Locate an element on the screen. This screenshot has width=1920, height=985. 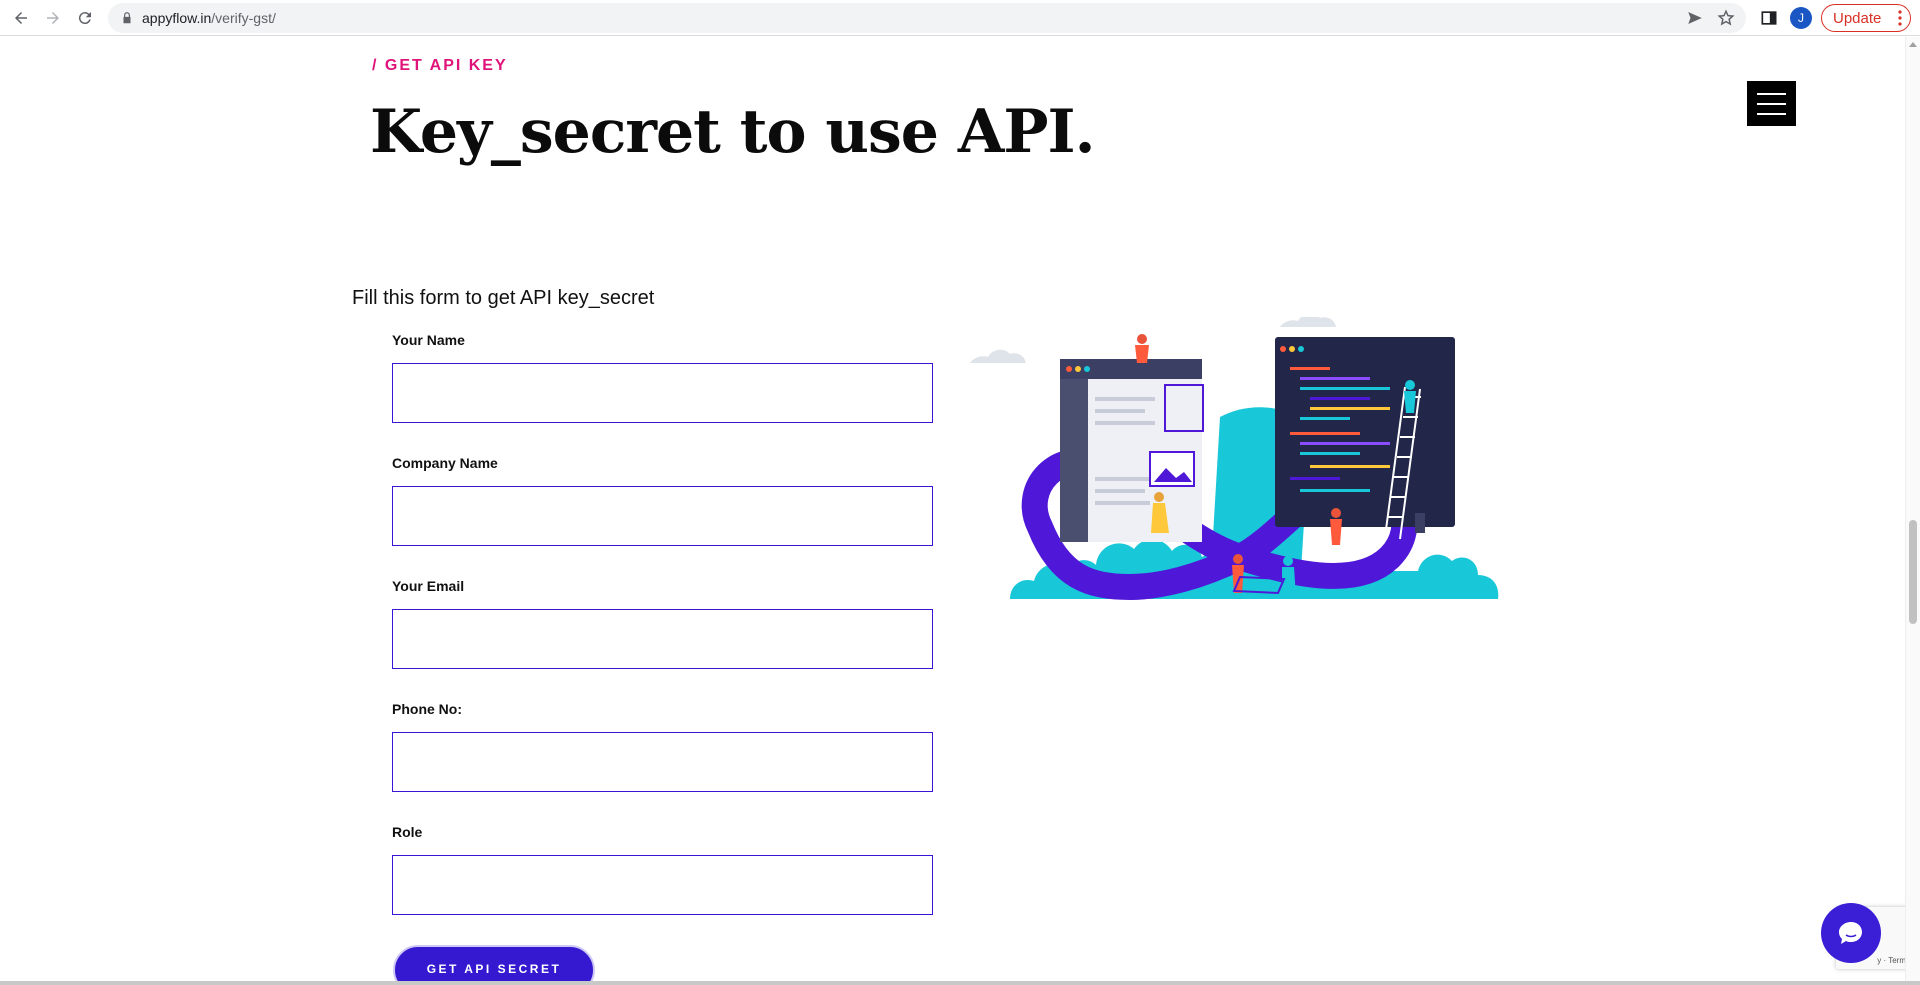
page-title: Key_secret to use API. is located at coordinates (732, 132).